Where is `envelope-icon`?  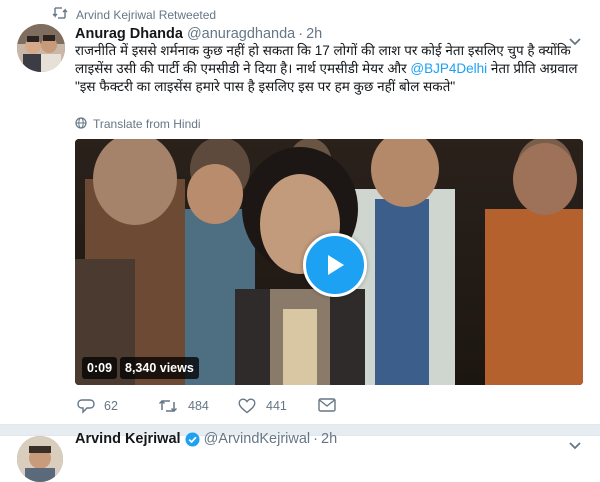
envelope-icon is located at coordinates (327, 405).